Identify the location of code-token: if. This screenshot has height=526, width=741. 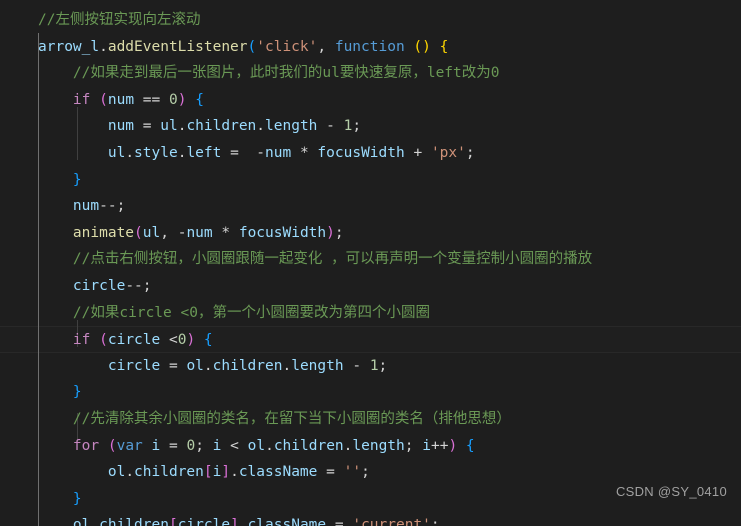
(81, 99).